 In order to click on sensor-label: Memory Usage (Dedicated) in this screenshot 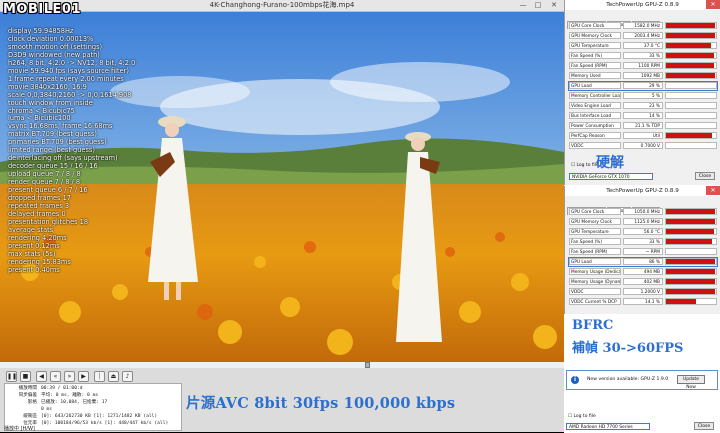, I will do `click(595, 271)`.